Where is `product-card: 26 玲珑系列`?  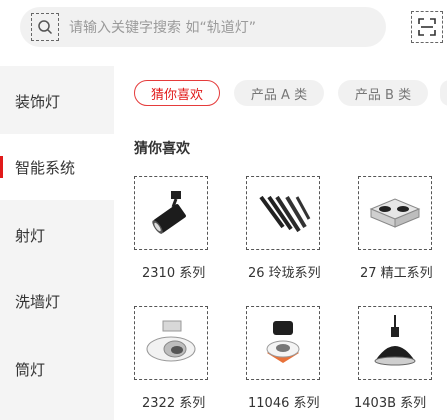 product-card: 26 玲珑系列 is located at coordinates (291, 228).